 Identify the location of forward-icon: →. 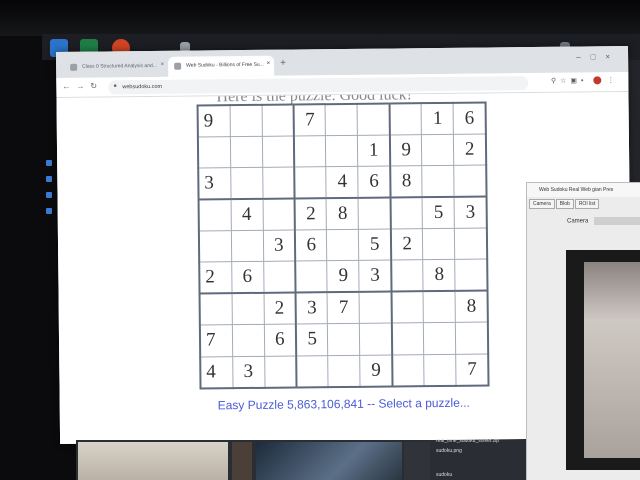
(80, 86).